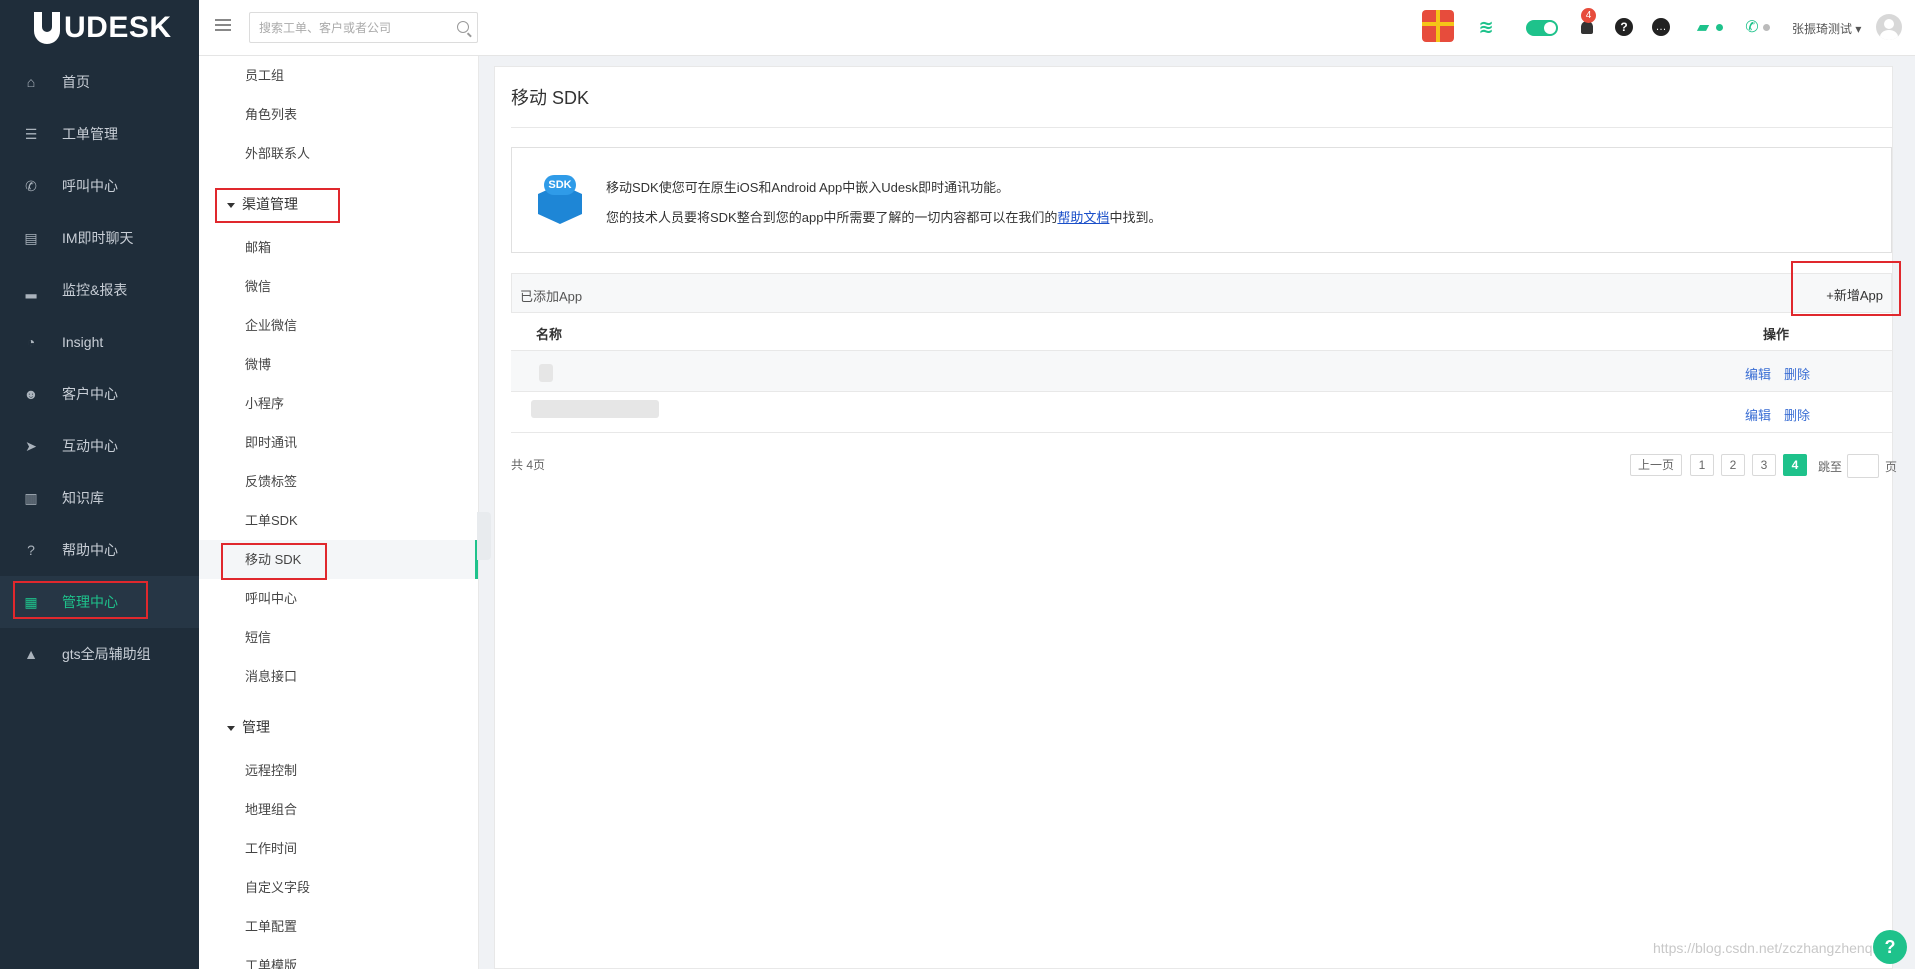 The image size is (1915, 969). I want to click on phone-offline-dot, so click(1766, 27).